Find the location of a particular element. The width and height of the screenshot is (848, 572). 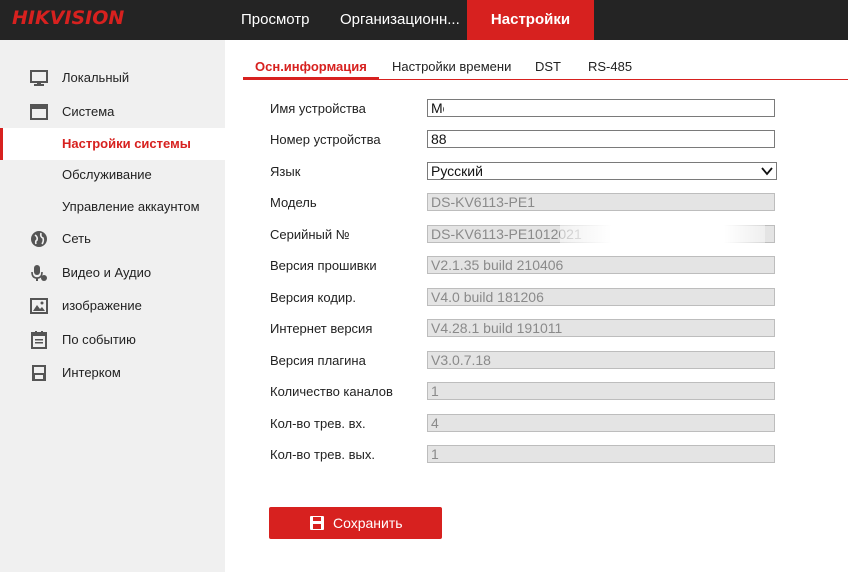

encoding-value: V4.0 build 181206 is located at coordinates (487, 297).